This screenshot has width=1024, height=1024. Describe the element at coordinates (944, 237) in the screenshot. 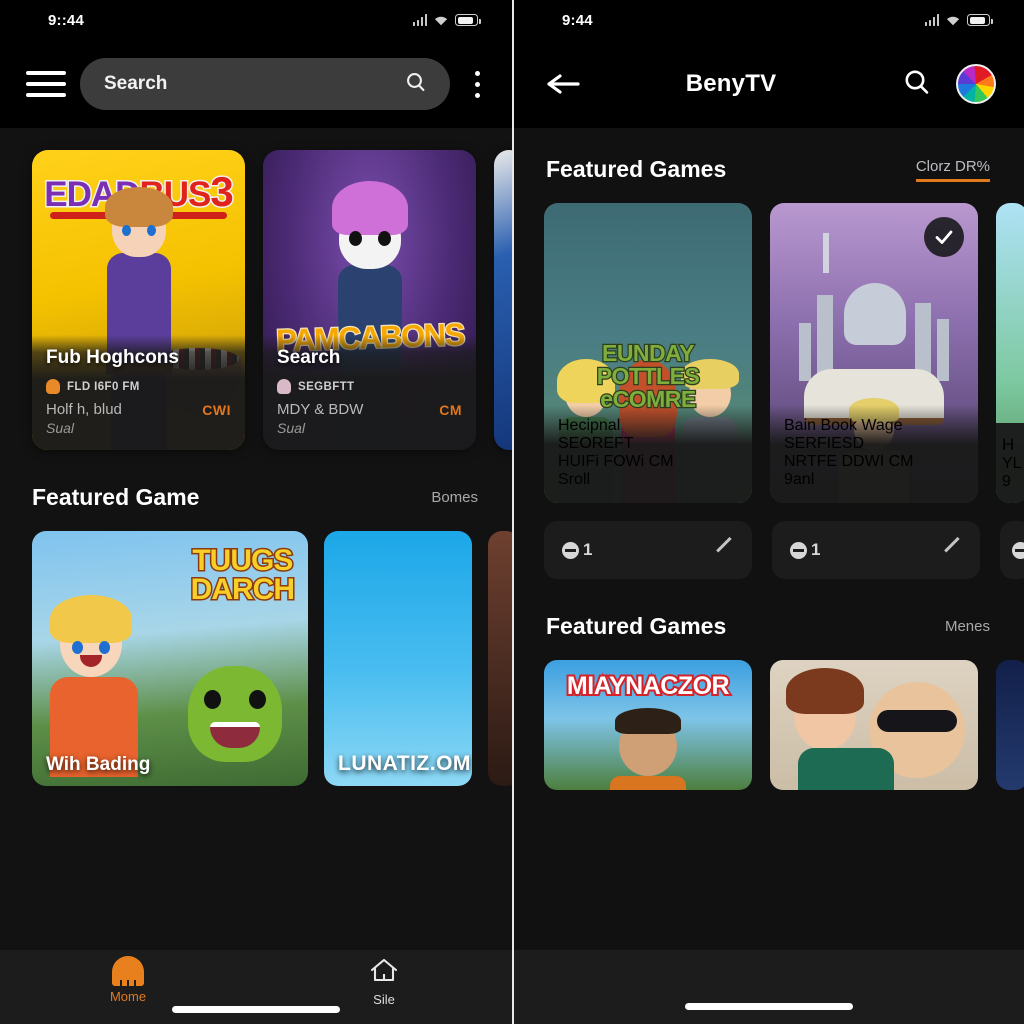

I see `check-icon` at that location.